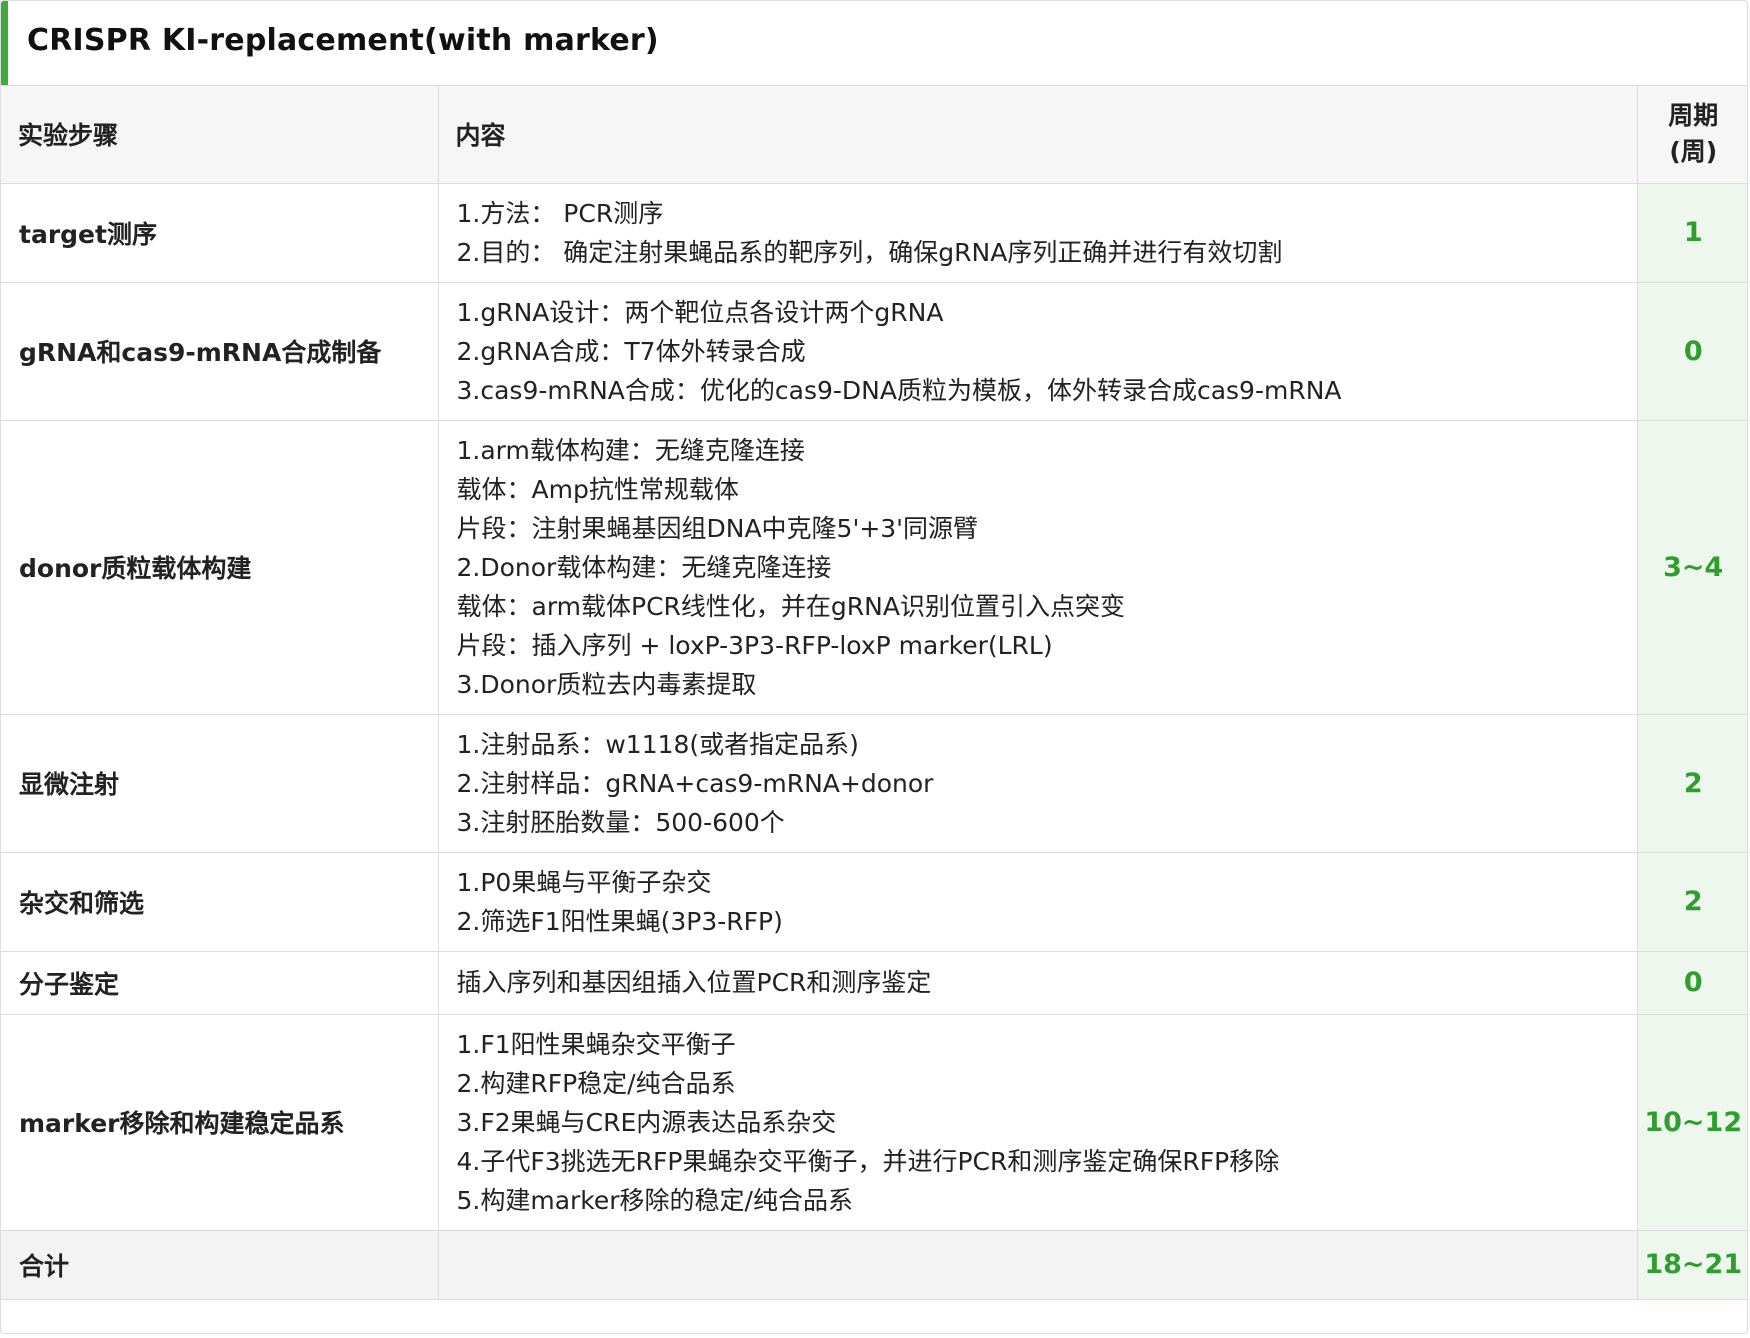 This screenshot has width=1750, height=1338. I want to click on content-line: 片段：注射果蝇基因组DNA中克隆5'+3'同源臂, so click(717, 528).